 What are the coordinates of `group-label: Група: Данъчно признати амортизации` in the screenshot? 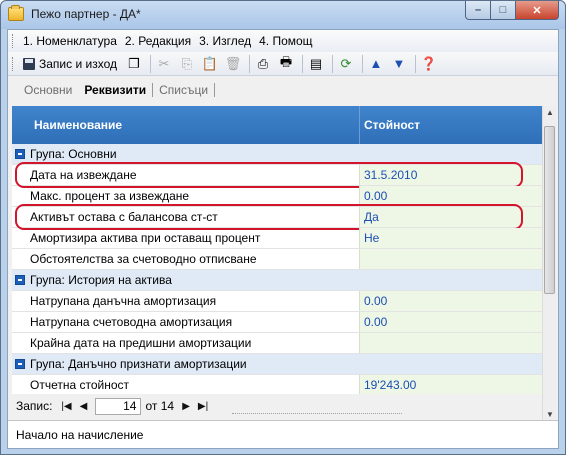 It's located at (138, 364).